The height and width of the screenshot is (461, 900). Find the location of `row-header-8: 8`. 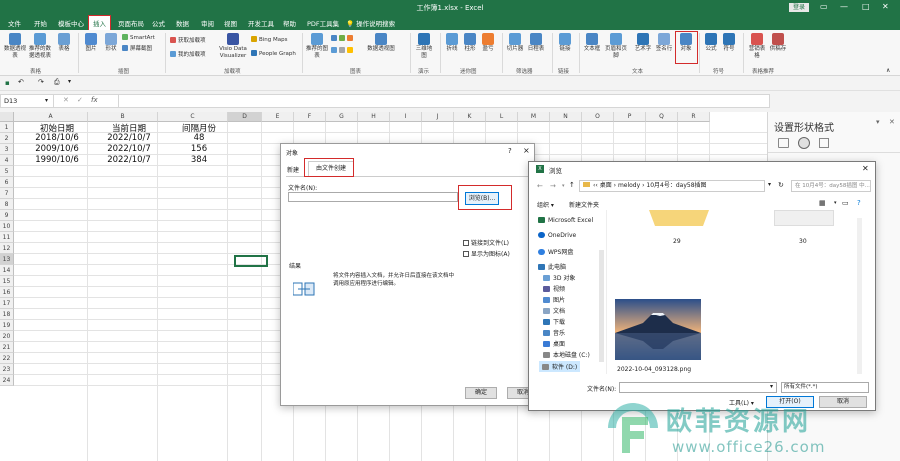

row-header-8: 8 is located at coordinates (7, 204).